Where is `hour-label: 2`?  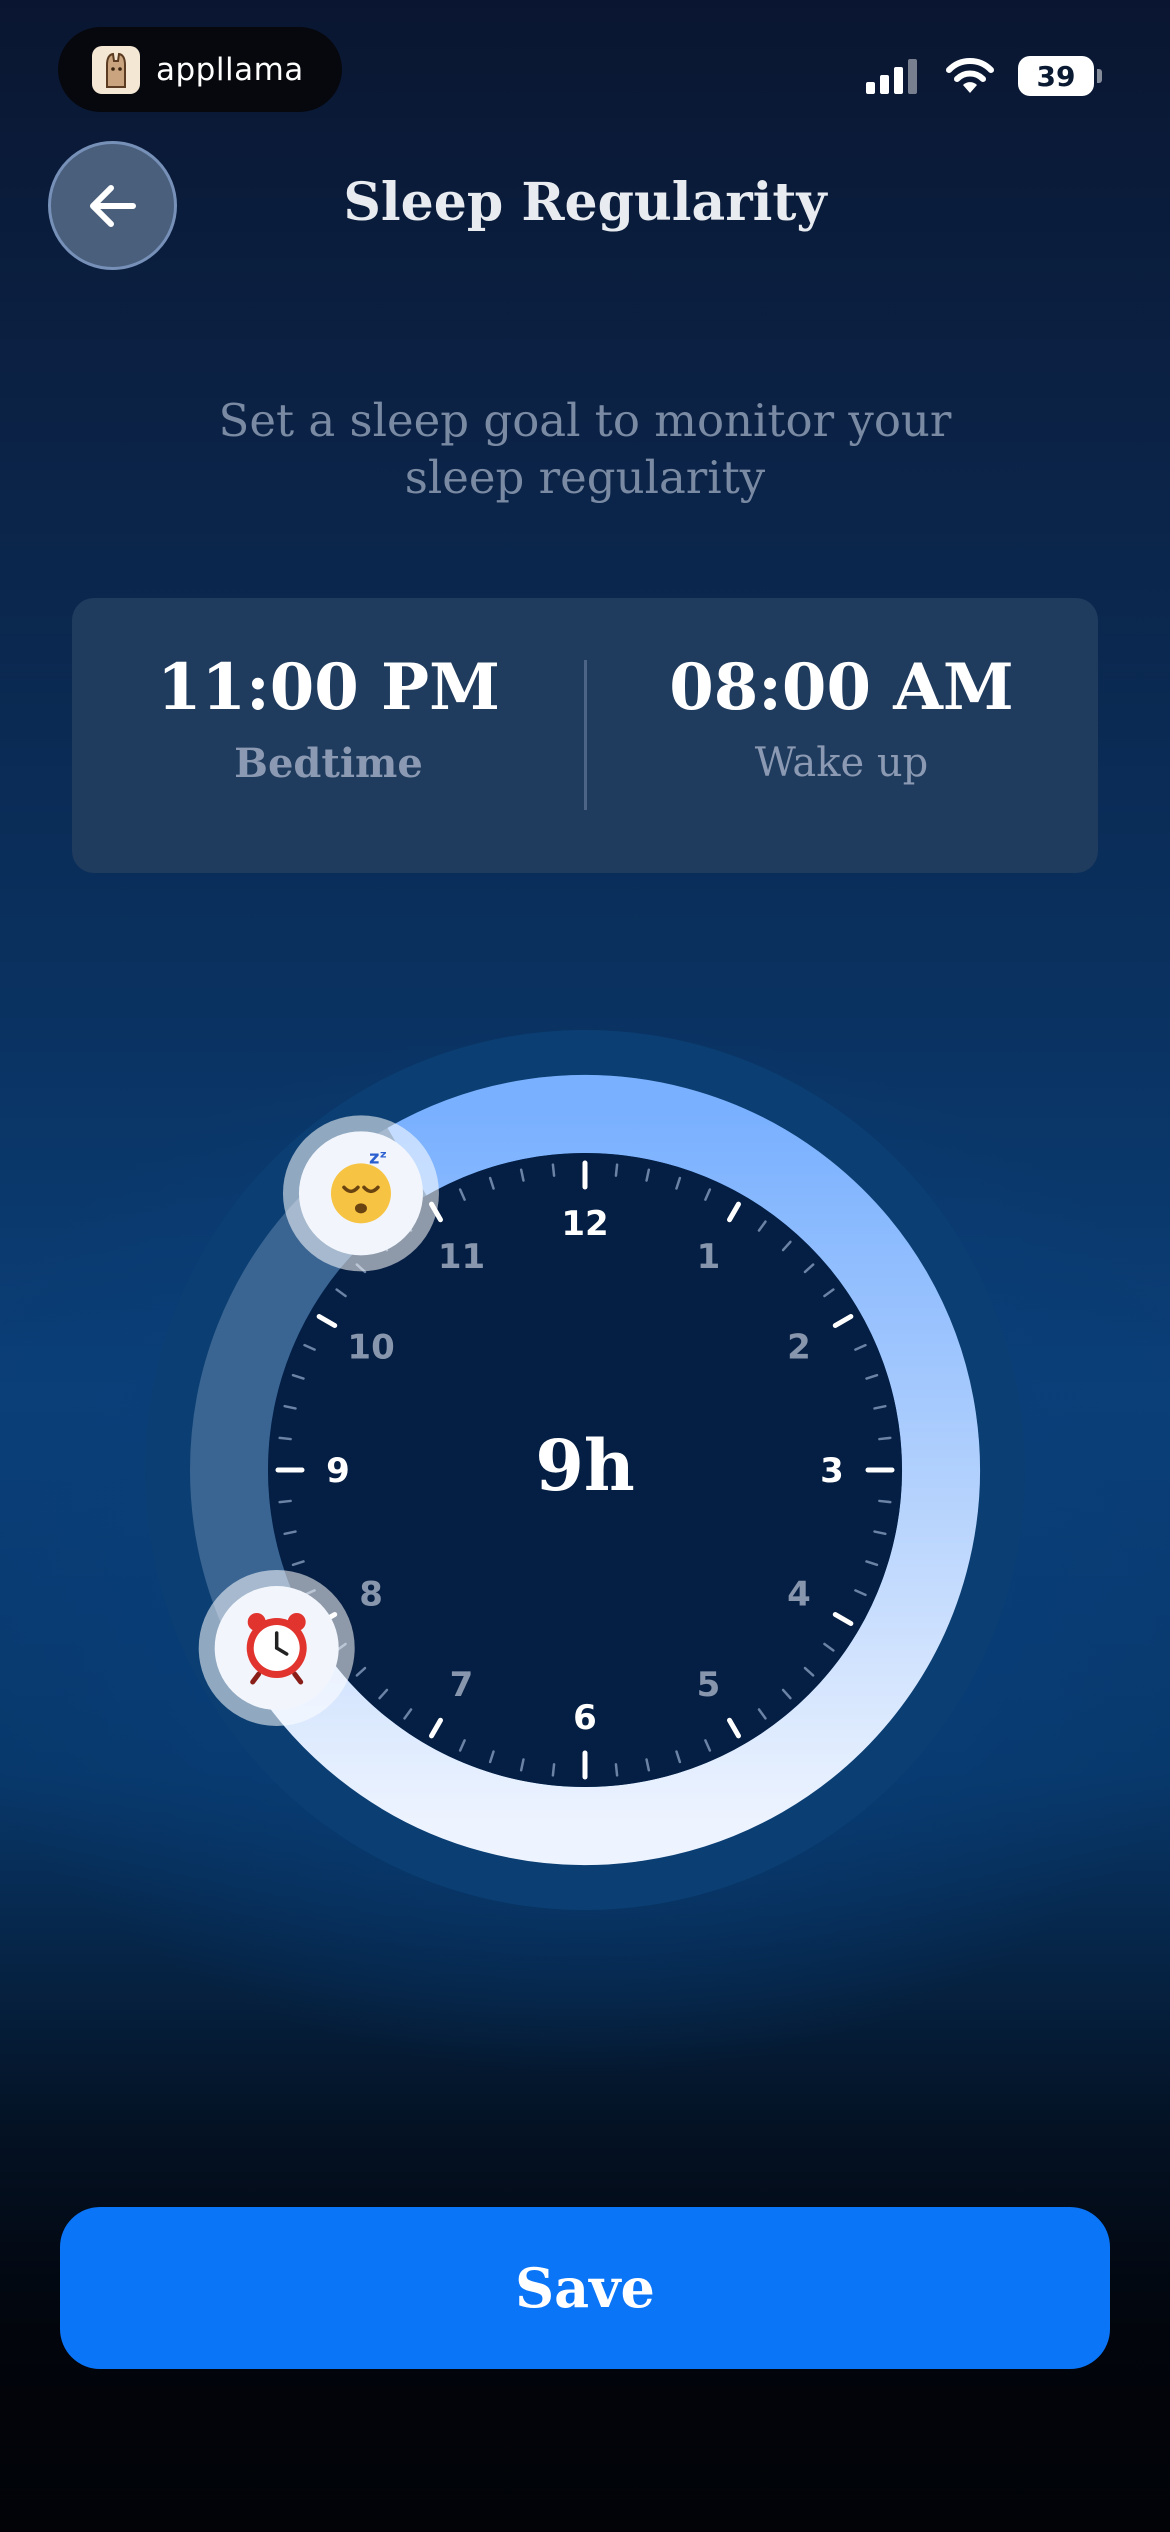 hour-label: 2 is located at coordinates (799, 1348).